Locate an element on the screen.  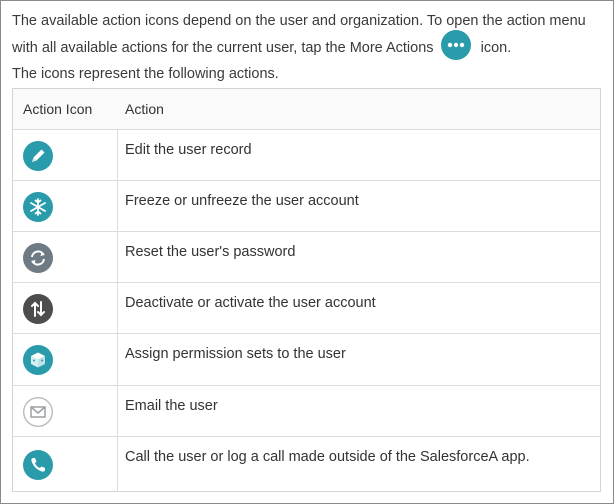
intro-text-end: icon. is located at coordinates (496, 47).